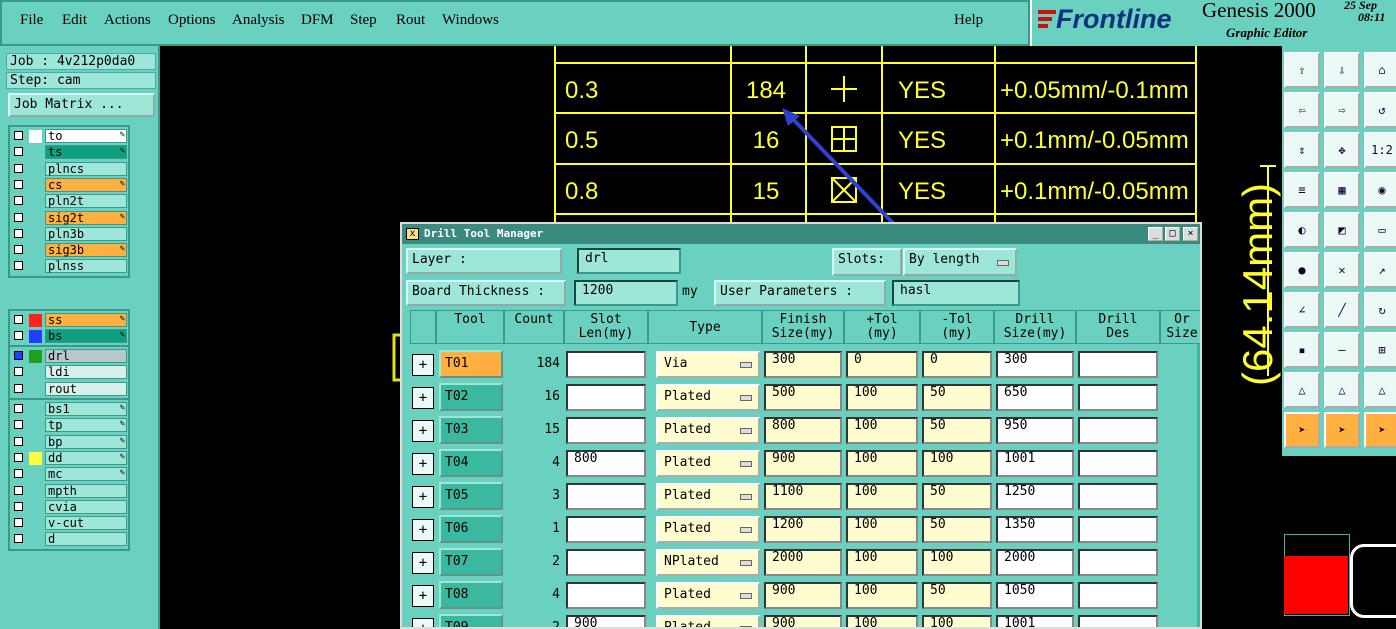  Describe the element at coordinates (86, 233) in the screenshot. I see `layer-name: pln3b` at that location.